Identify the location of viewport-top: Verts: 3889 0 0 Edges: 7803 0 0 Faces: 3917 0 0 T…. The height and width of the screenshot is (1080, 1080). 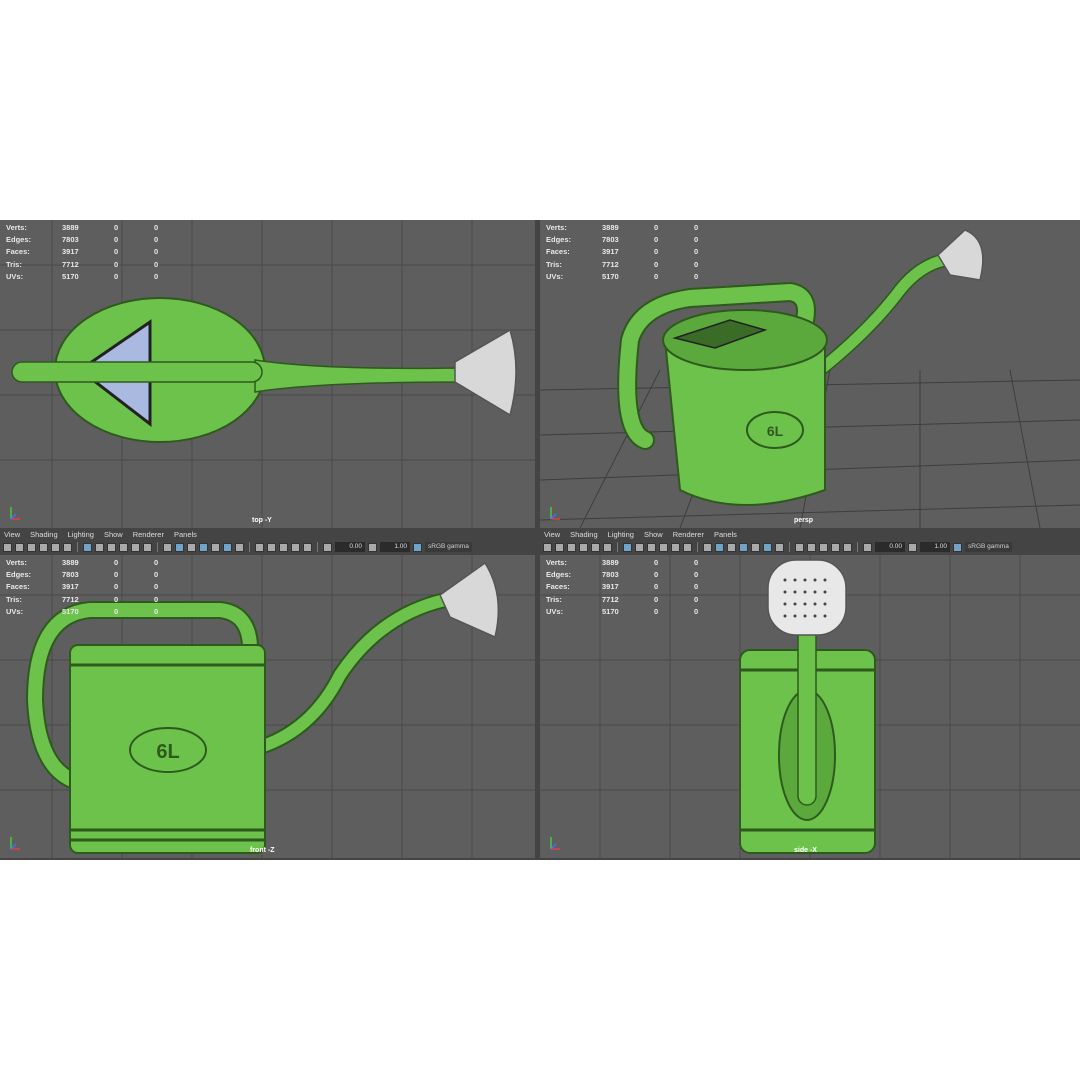
(267, 374).